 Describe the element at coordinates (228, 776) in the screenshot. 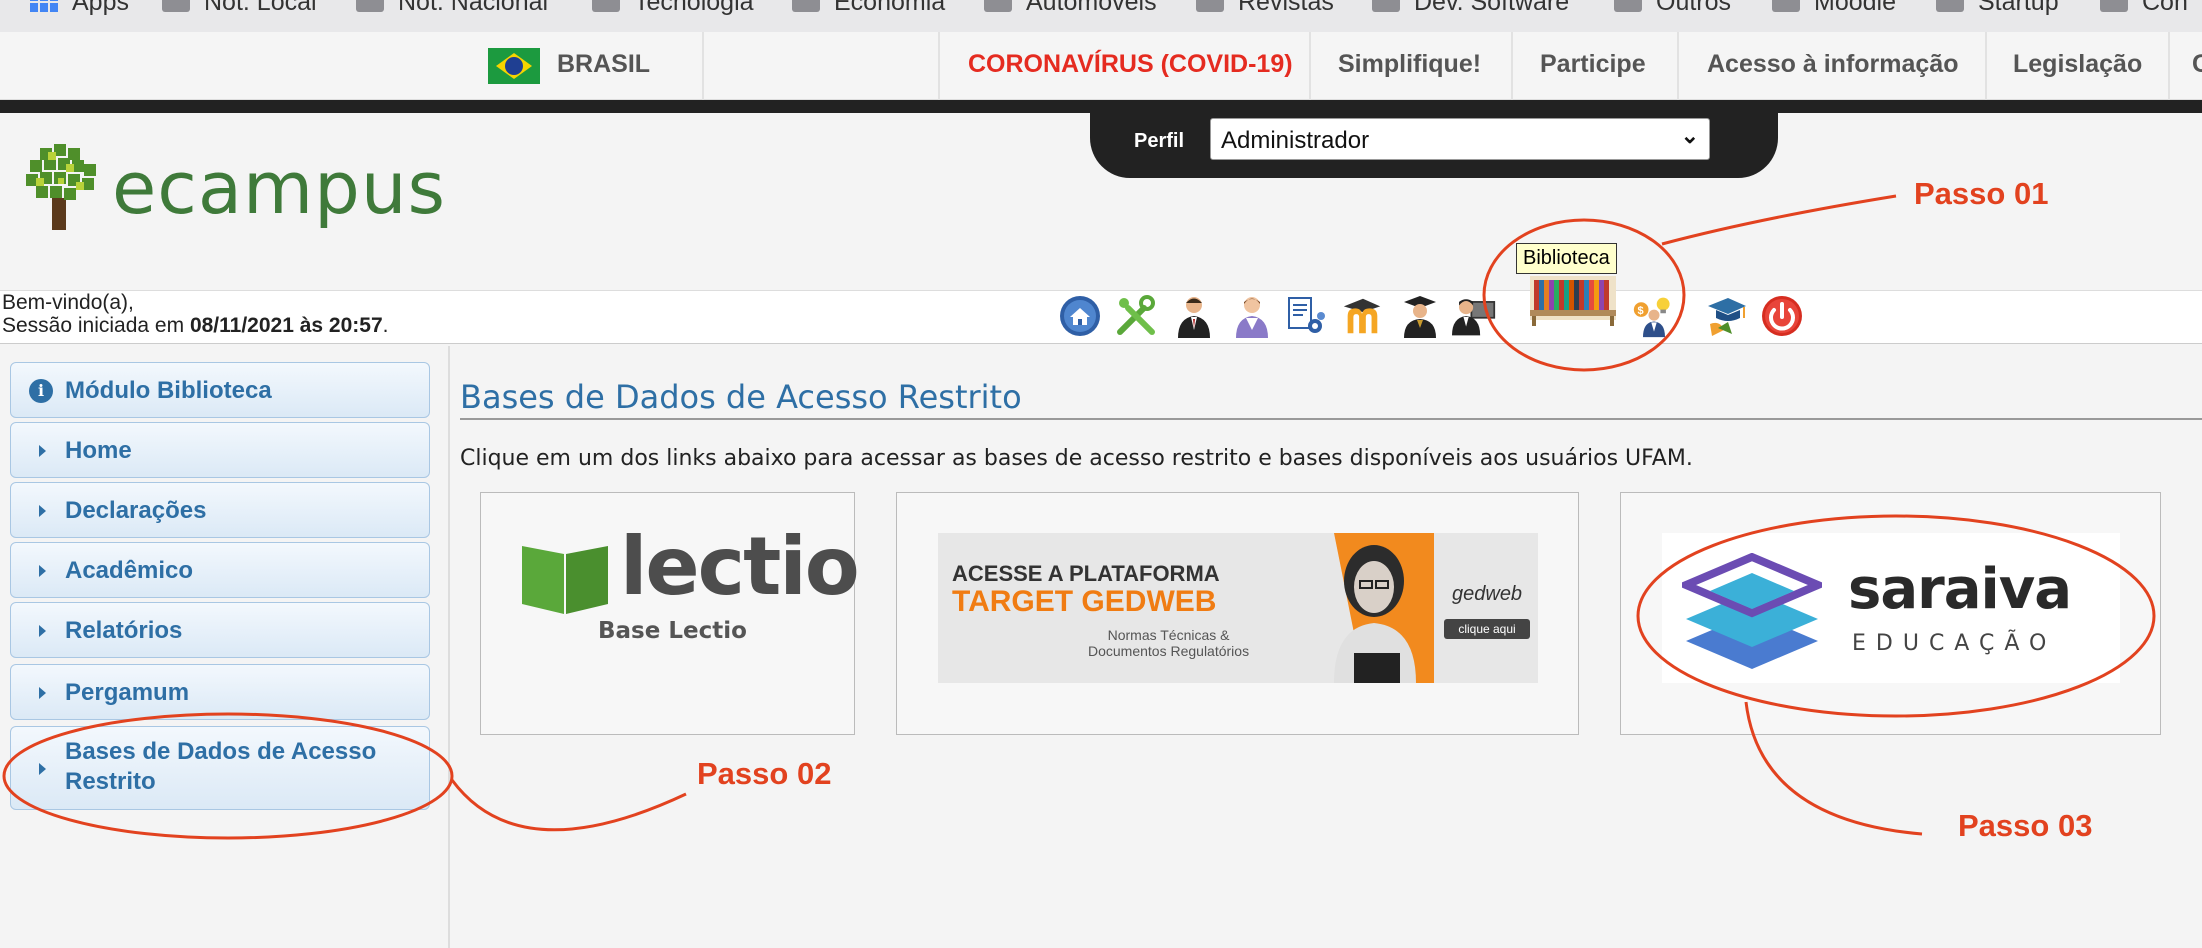

I see `step2-highlight-ellipse` at that location.